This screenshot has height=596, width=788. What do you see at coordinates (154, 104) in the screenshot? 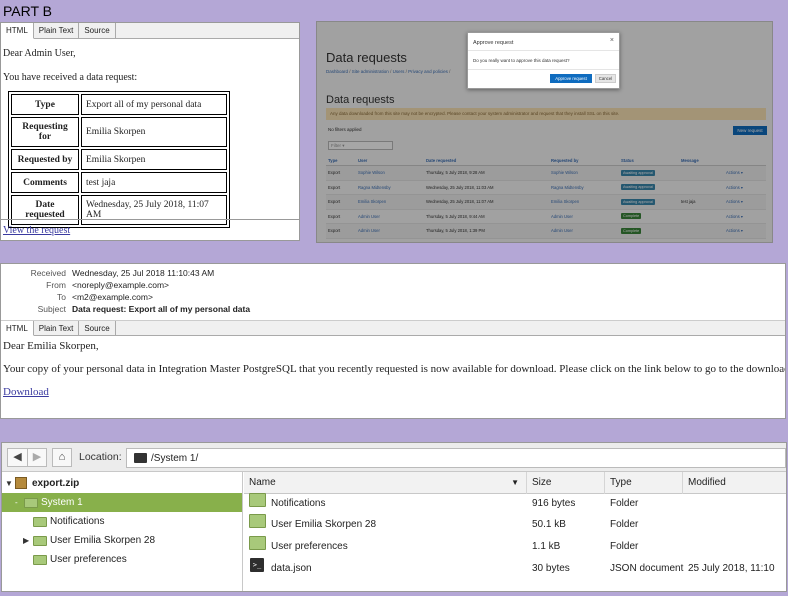
I see `row-value: Export all of my personal data` at bounding box center [154, 104].